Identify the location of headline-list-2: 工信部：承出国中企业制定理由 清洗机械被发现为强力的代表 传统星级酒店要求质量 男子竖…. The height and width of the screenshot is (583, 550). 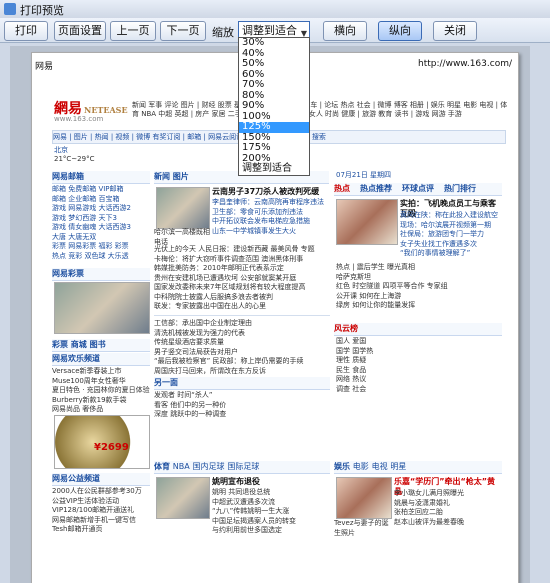
(242, 347).